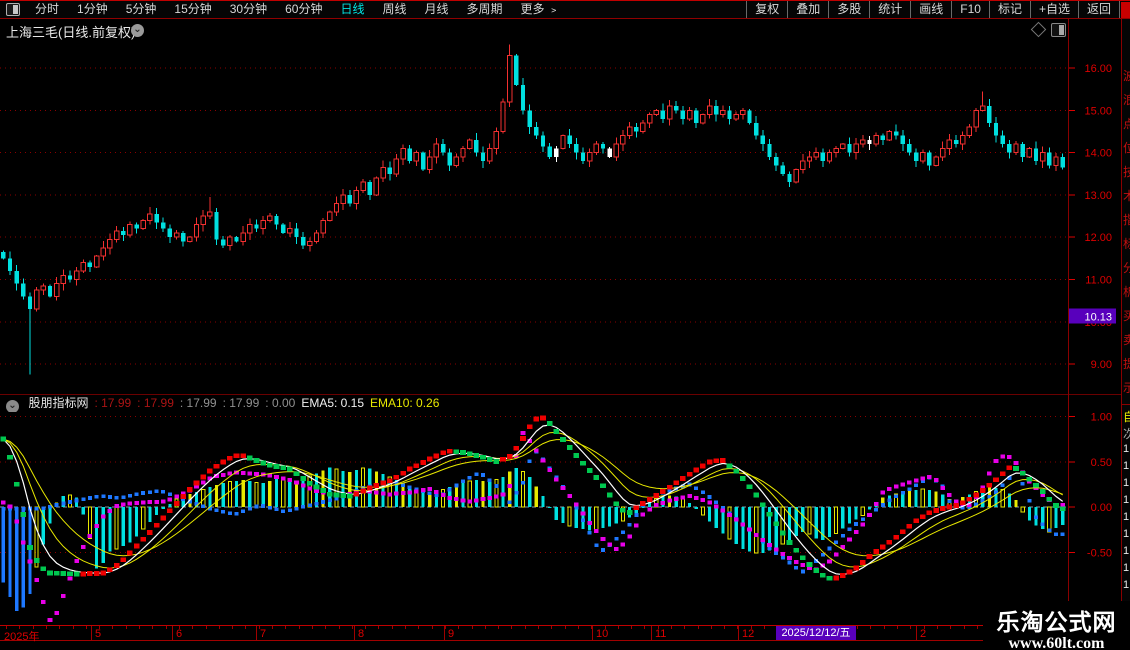 The height and width of the screenshot is (650, 1130). Describe the element at coordinates (1126, 585) in the screenshot. I see `strip-digit: 1` at that location.